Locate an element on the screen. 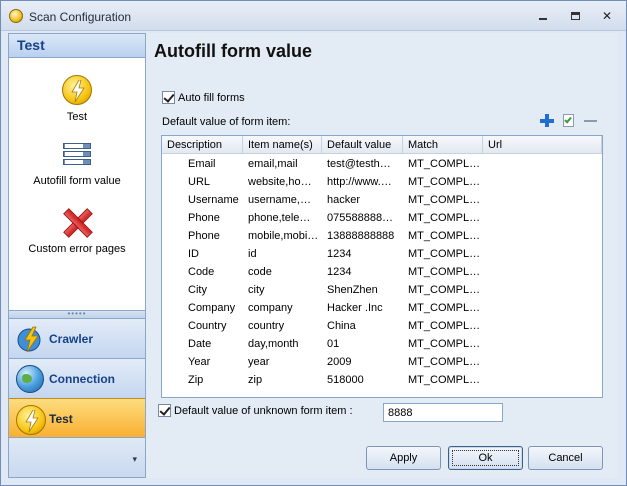 This screenshot has width=627, height=486. default-values-label: Default value of form item: is located at coordinates (226, 122).